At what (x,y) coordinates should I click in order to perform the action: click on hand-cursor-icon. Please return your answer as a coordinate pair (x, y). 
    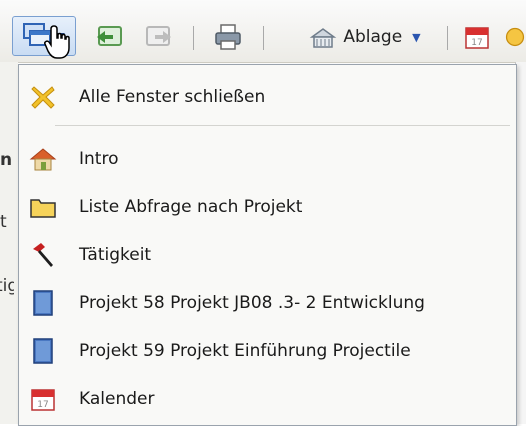
    Looking at the image, I should click on (57, 42).